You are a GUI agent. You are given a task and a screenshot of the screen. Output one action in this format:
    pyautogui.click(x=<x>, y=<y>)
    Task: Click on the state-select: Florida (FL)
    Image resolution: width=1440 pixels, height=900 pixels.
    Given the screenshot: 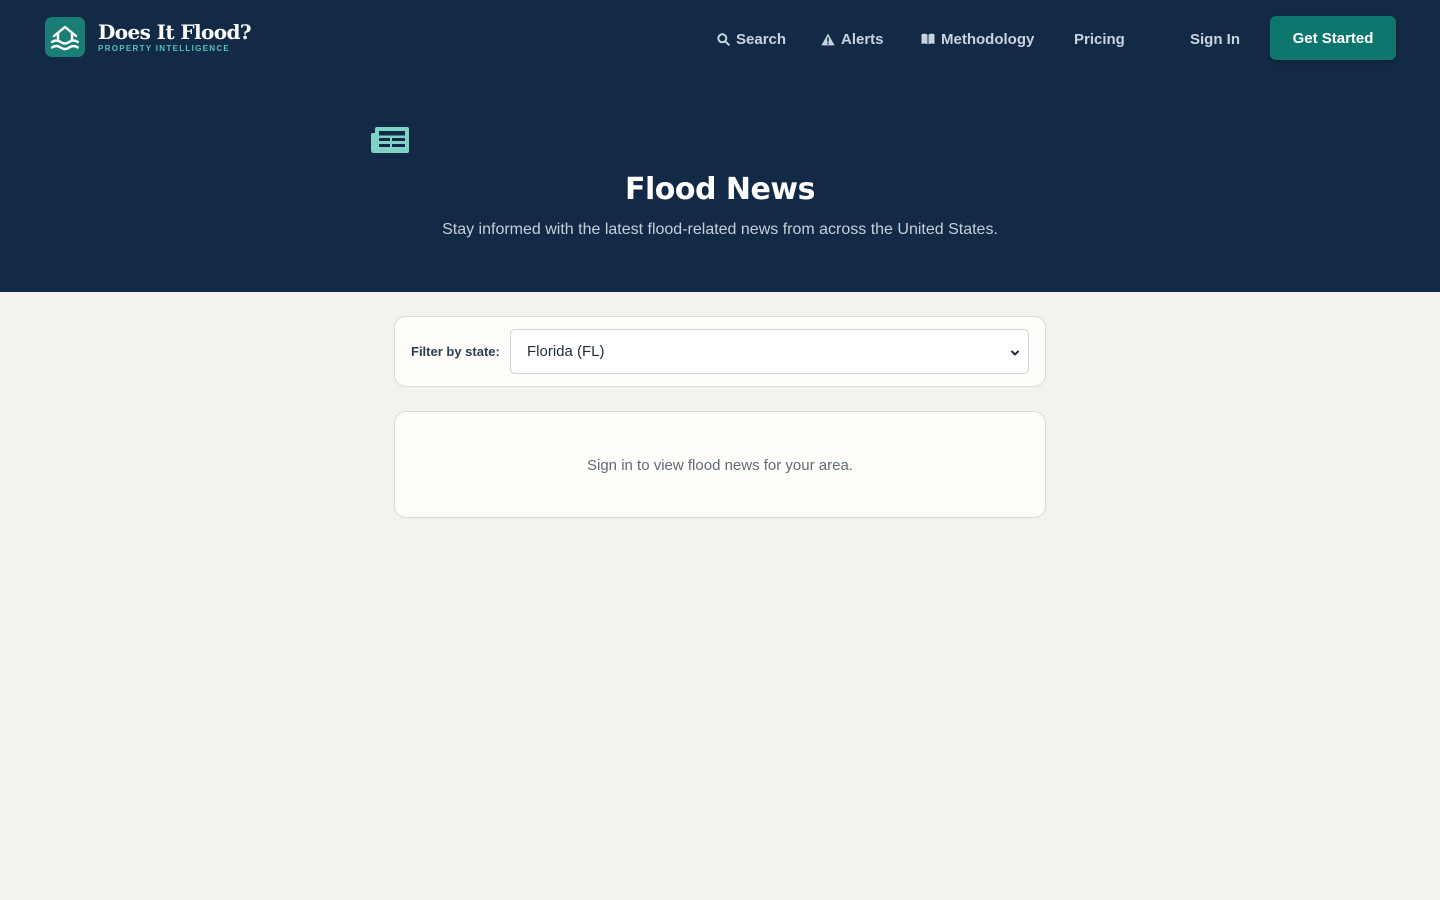 What is the action you would take?
    pyautogui.click(x=769, y=351)
    